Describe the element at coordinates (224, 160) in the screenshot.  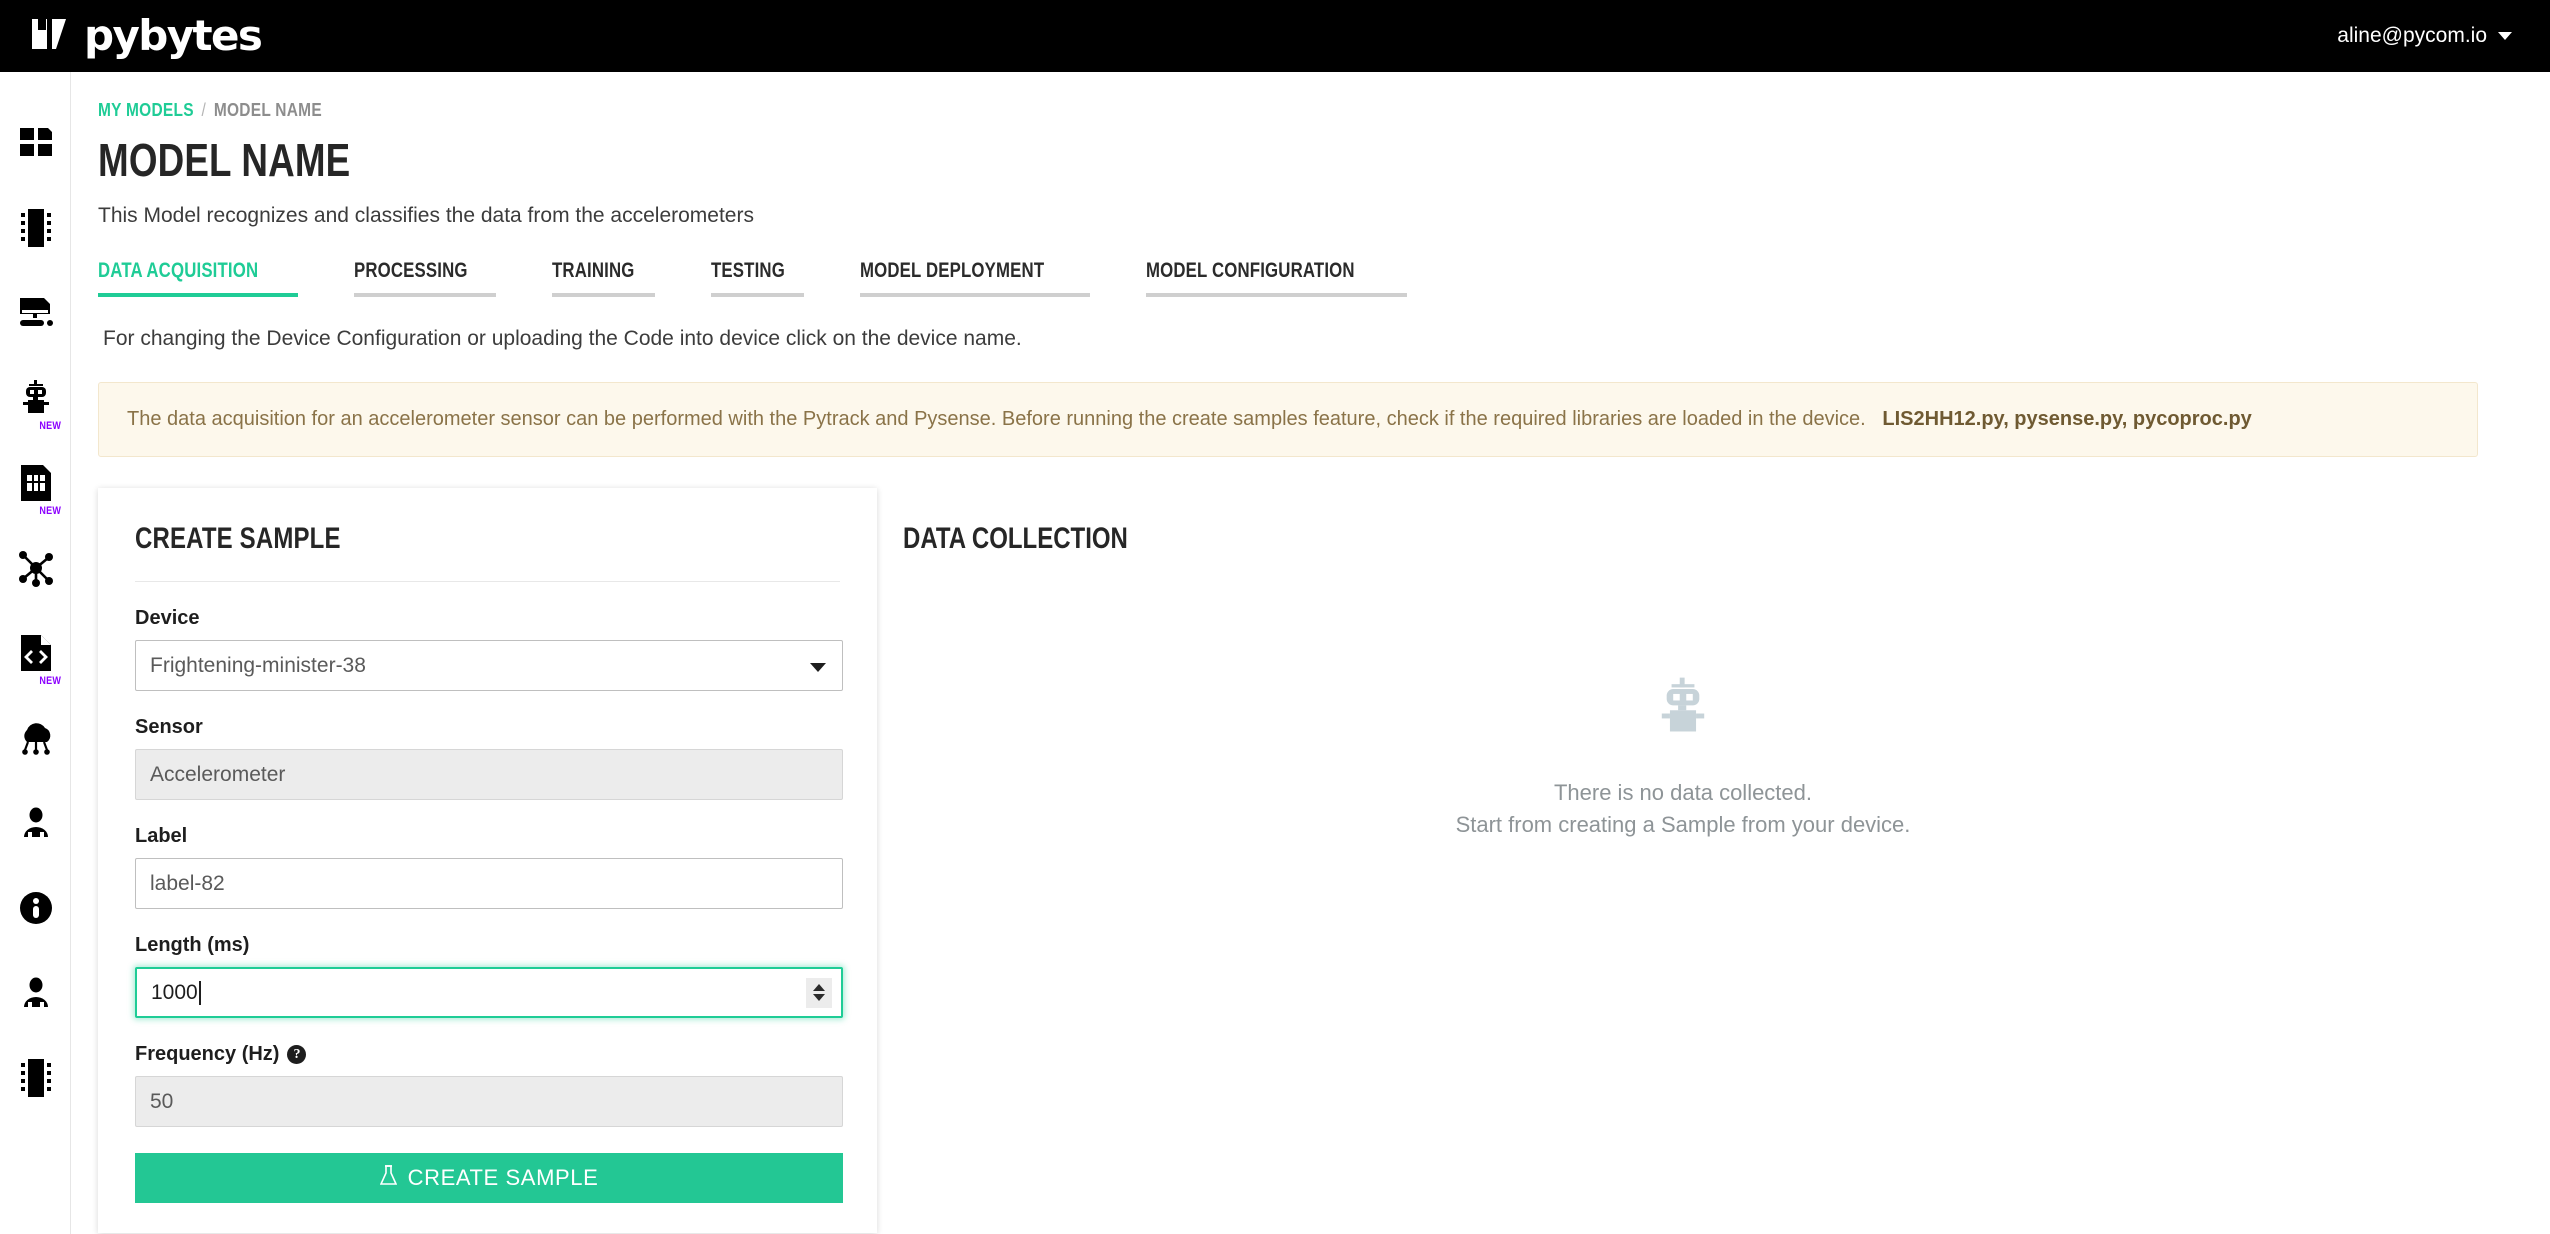
I see `page-title: MODEL NAME` at that location.